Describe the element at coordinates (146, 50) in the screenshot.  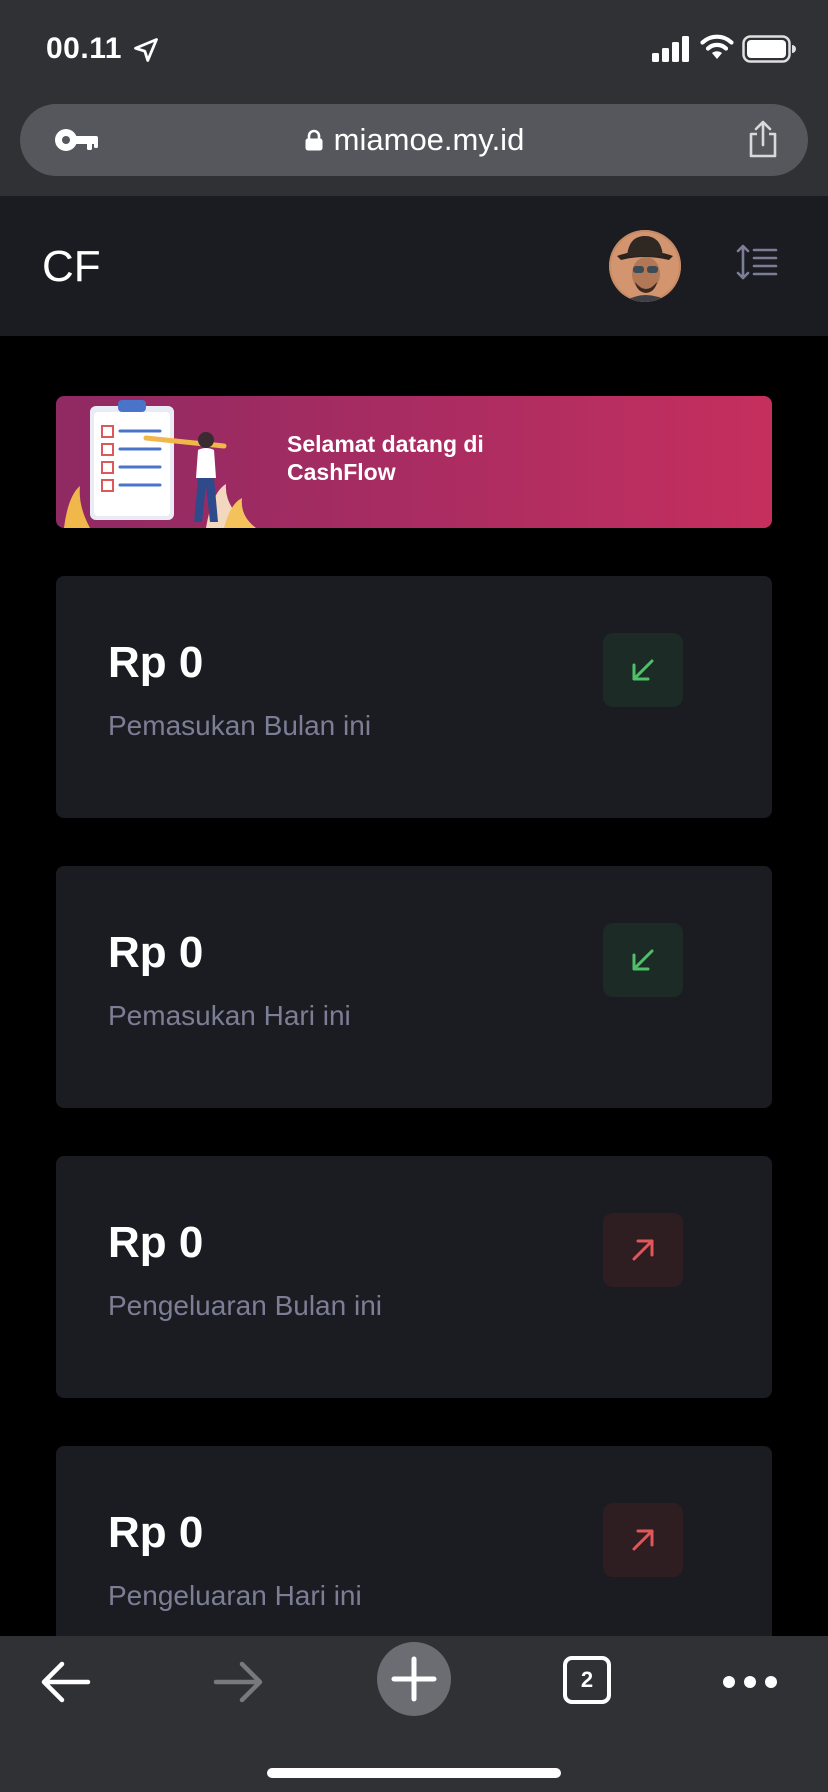
I see `location-arrow-icon` at that location.